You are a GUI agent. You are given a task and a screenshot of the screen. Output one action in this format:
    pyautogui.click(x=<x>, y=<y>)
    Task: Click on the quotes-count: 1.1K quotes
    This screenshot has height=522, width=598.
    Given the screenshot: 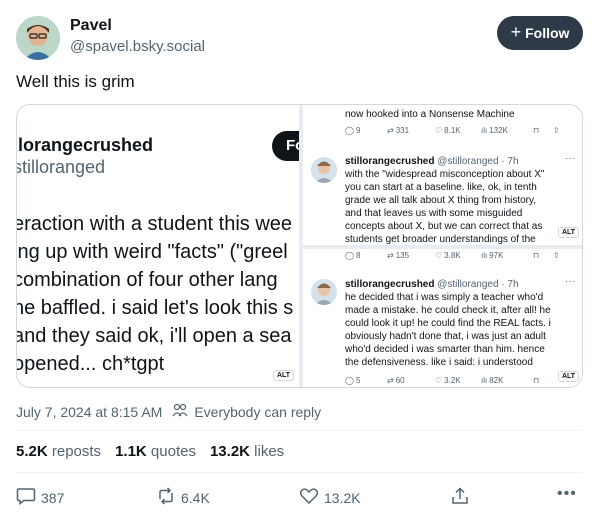 What is the action you would take?
    pyautogui.click(x=155, y=451)
    